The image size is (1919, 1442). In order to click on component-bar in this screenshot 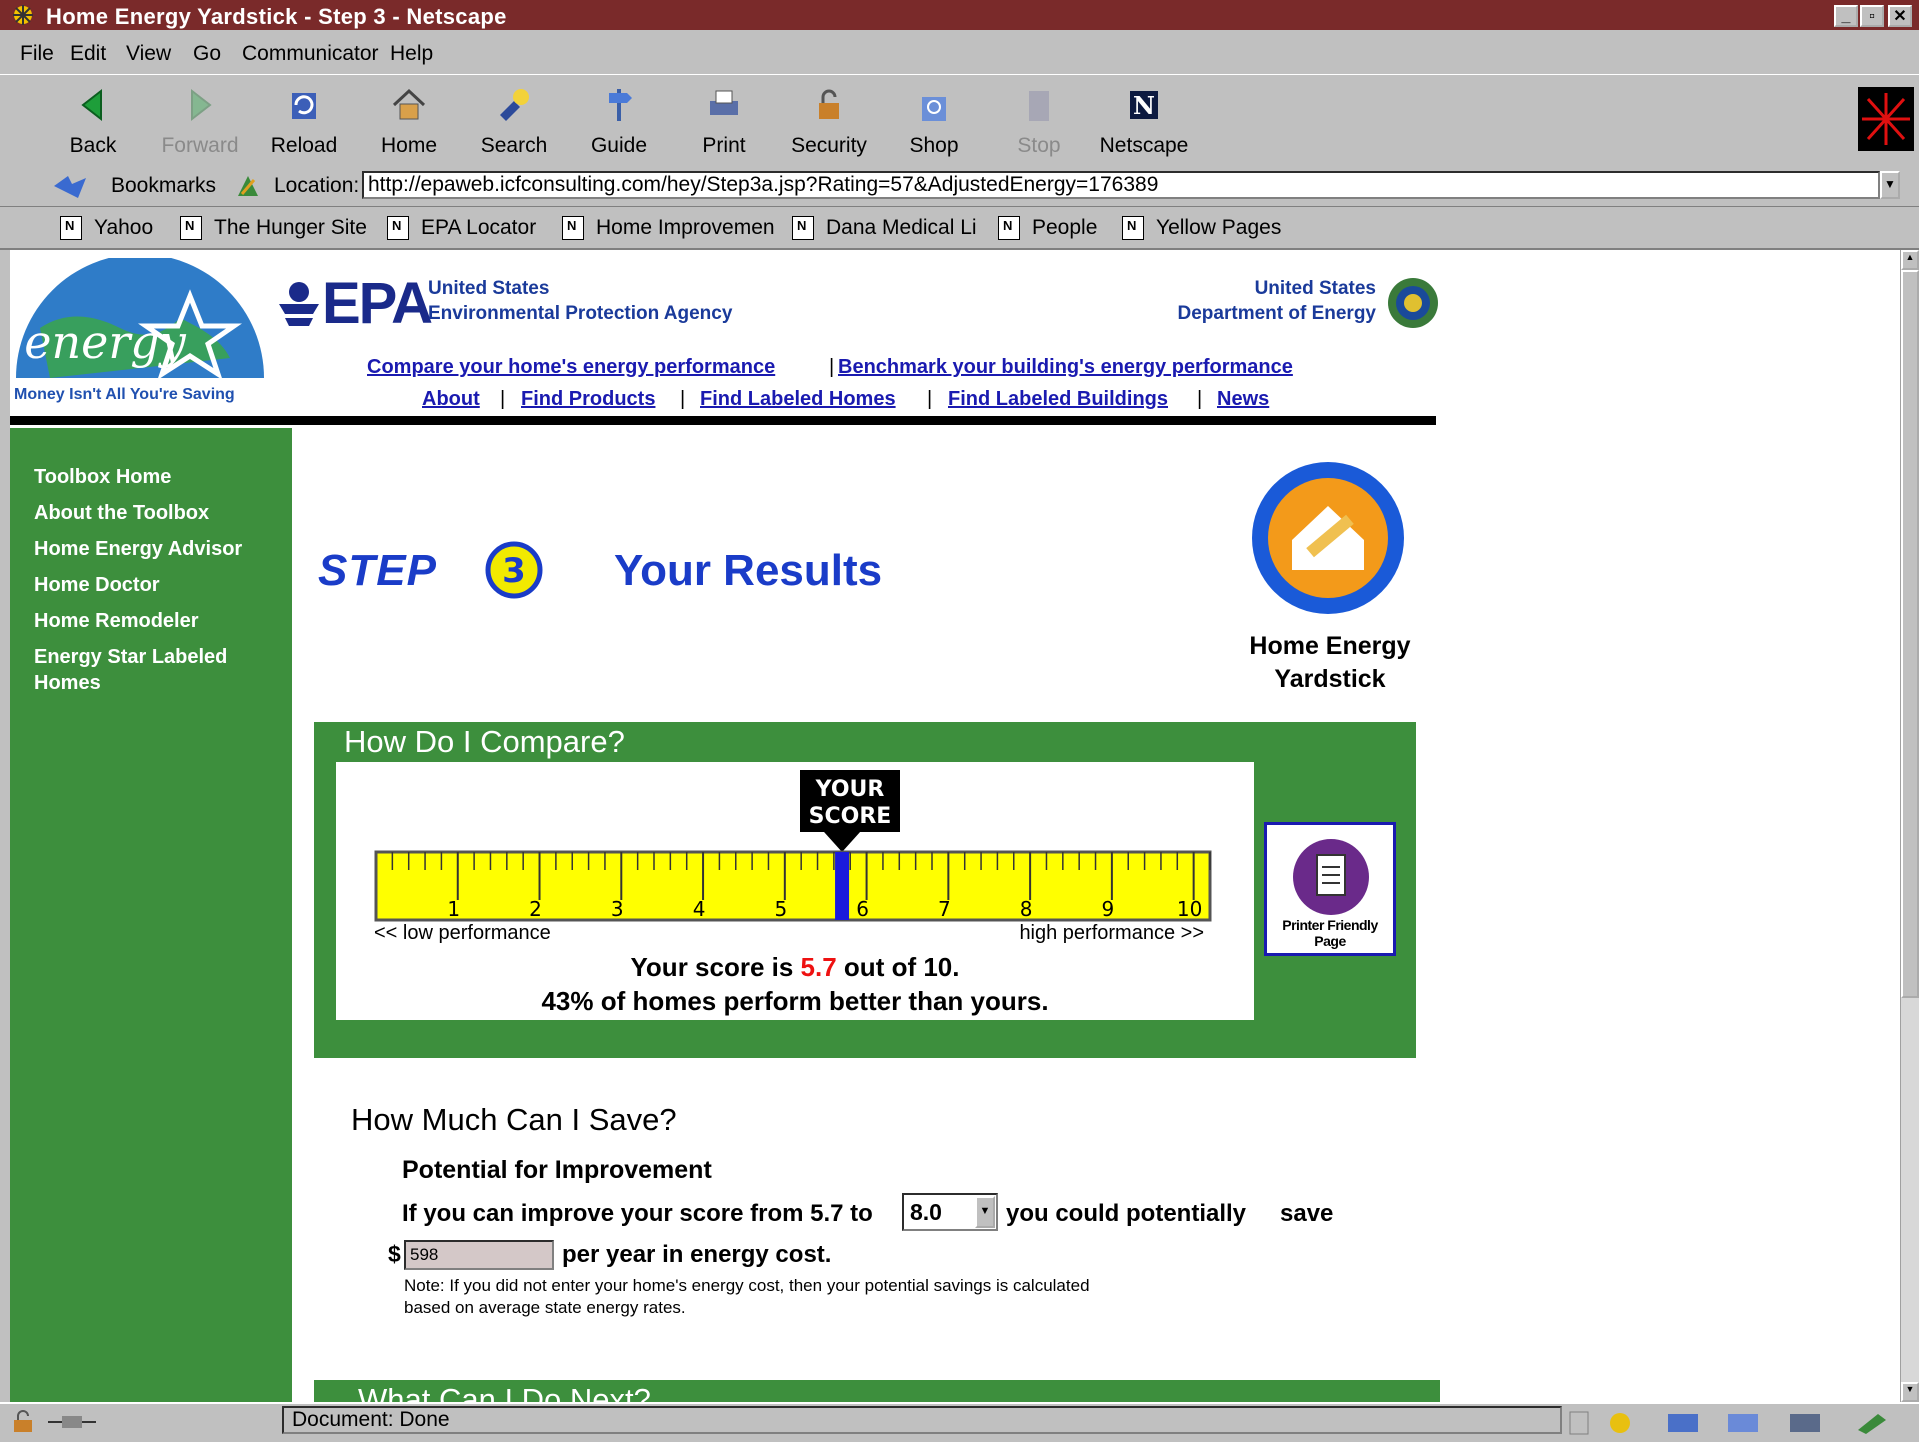, I will do `click(1738, 1423)`.